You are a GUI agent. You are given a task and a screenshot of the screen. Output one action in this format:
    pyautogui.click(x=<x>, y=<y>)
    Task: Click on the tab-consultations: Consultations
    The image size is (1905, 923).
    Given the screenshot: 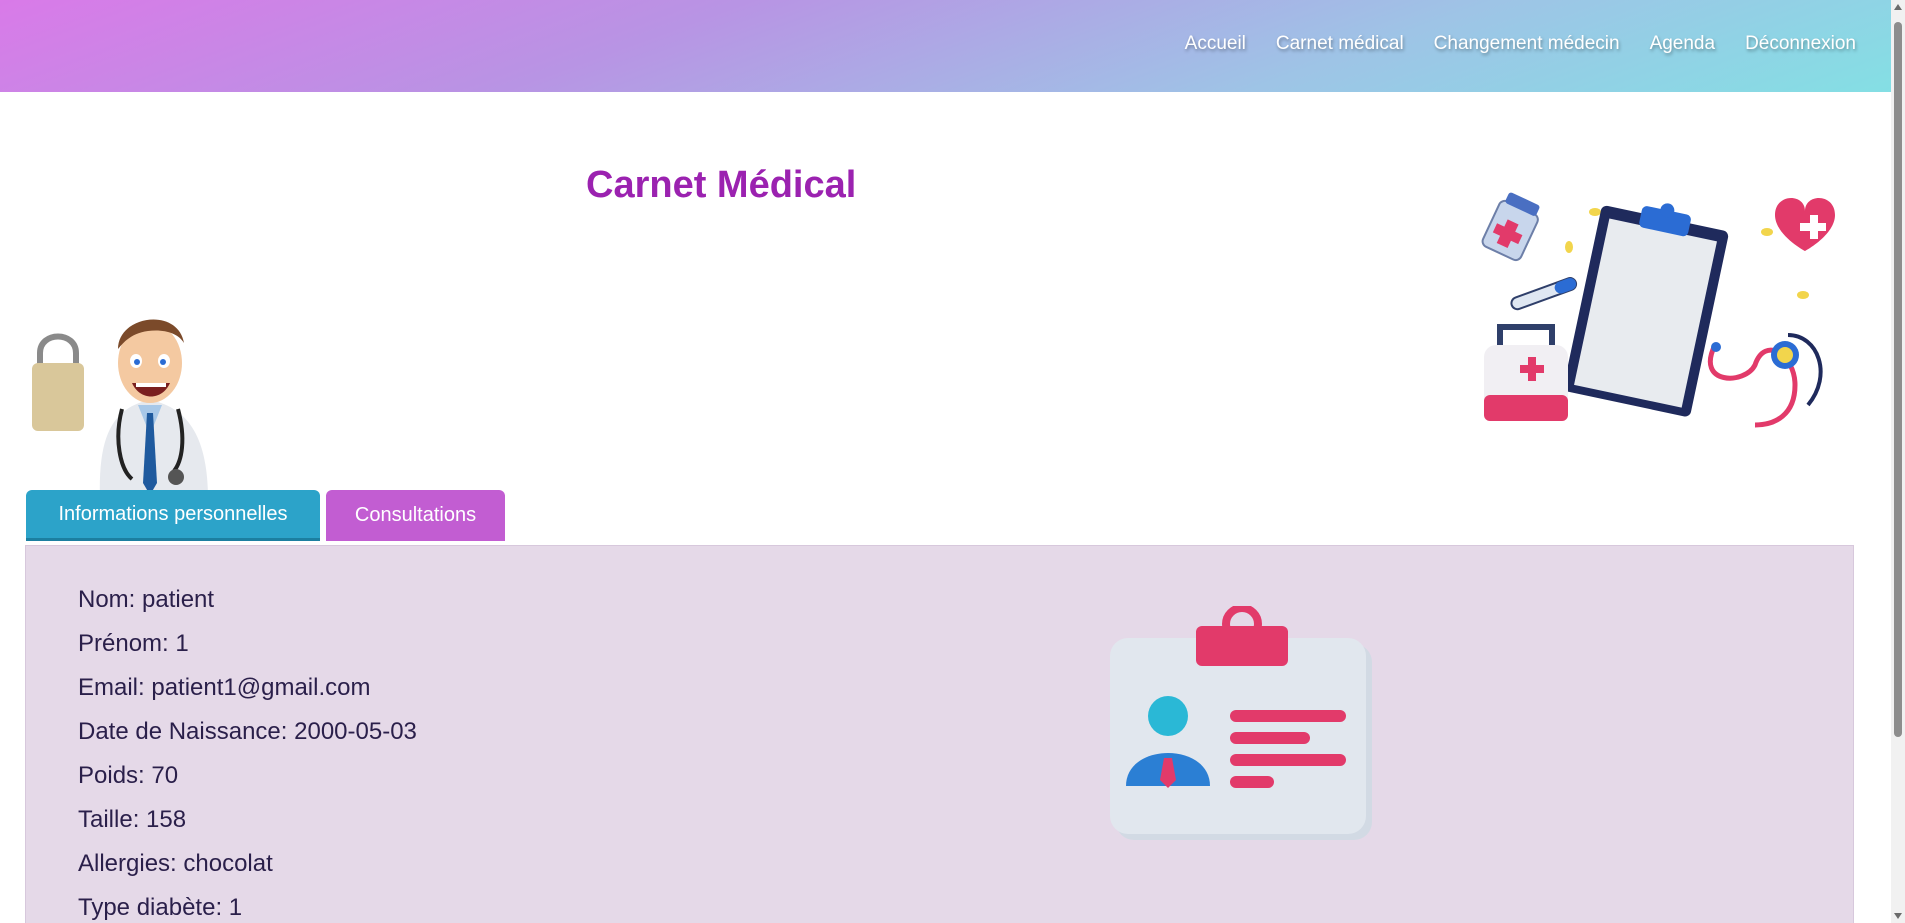 What is the action you would take?
    pyautogui.click(x=415, y=515)
    